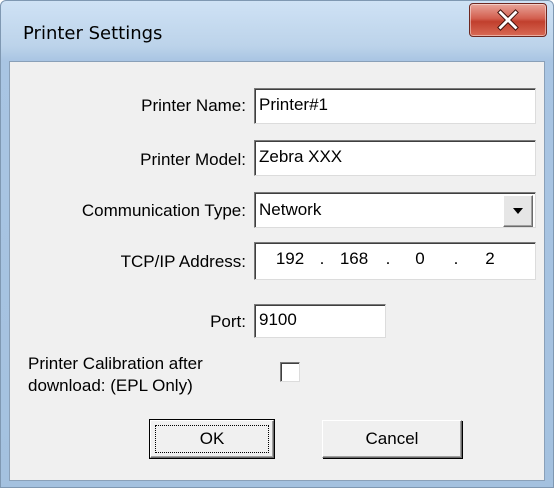 The height and width of the screenshot is (488, 554). Describe the element at coordinates (277, 31) in the screenshot. I see `title-bar: Printer Settings` at that location.